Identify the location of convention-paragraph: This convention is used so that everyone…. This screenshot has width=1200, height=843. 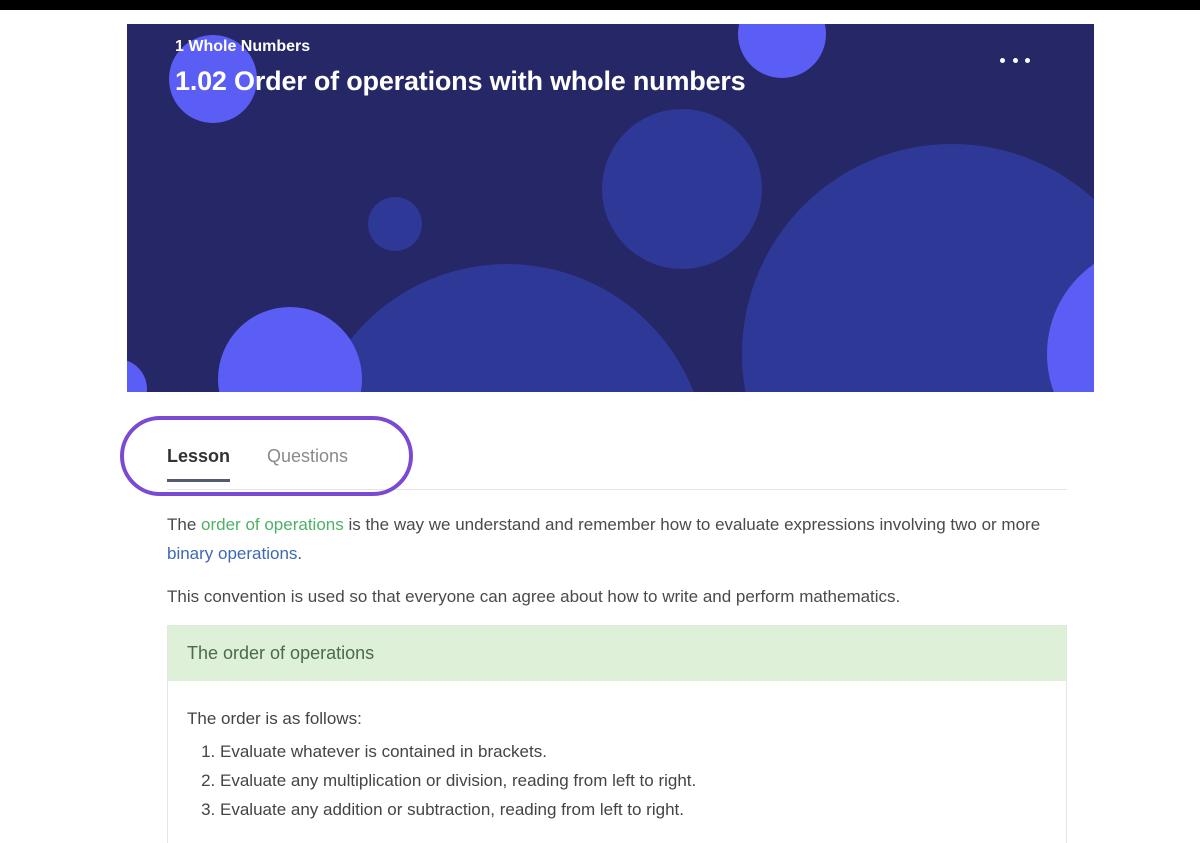
(534, 596).